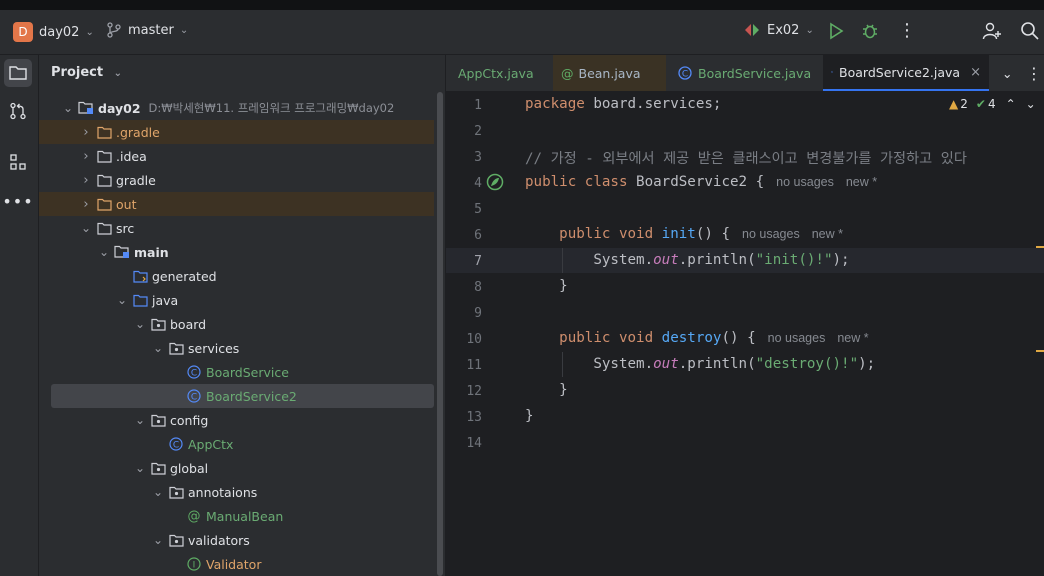 The width and height of the screenshot is (1044, 576). Describe the element at coordinates (713, 234) in the screenshot. I see `code-text: () {` at that location.